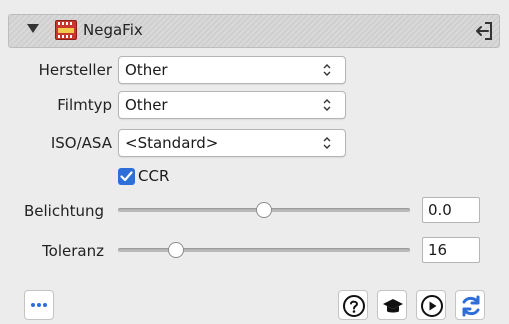  What do you see at coordinates (484, 31) in the screenshot?
I see `exit-panel-icon` at bounding box center [484, 31].